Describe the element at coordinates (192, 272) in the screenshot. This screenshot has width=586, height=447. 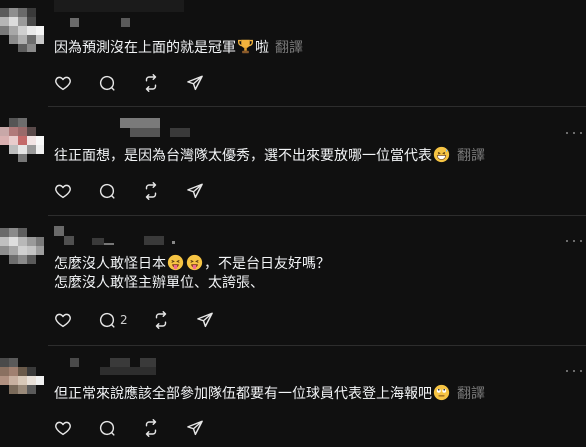
I see `comment-text: 怎麼沒人敢怪日本 ，不是台日友好嗎？ 怎麼沒人敢怪主辦單位、太誇張、` at that location.